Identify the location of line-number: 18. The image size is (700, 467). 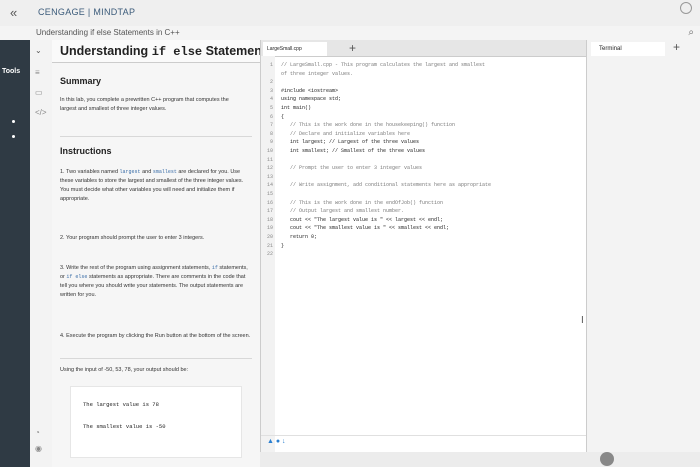
(269, 219).